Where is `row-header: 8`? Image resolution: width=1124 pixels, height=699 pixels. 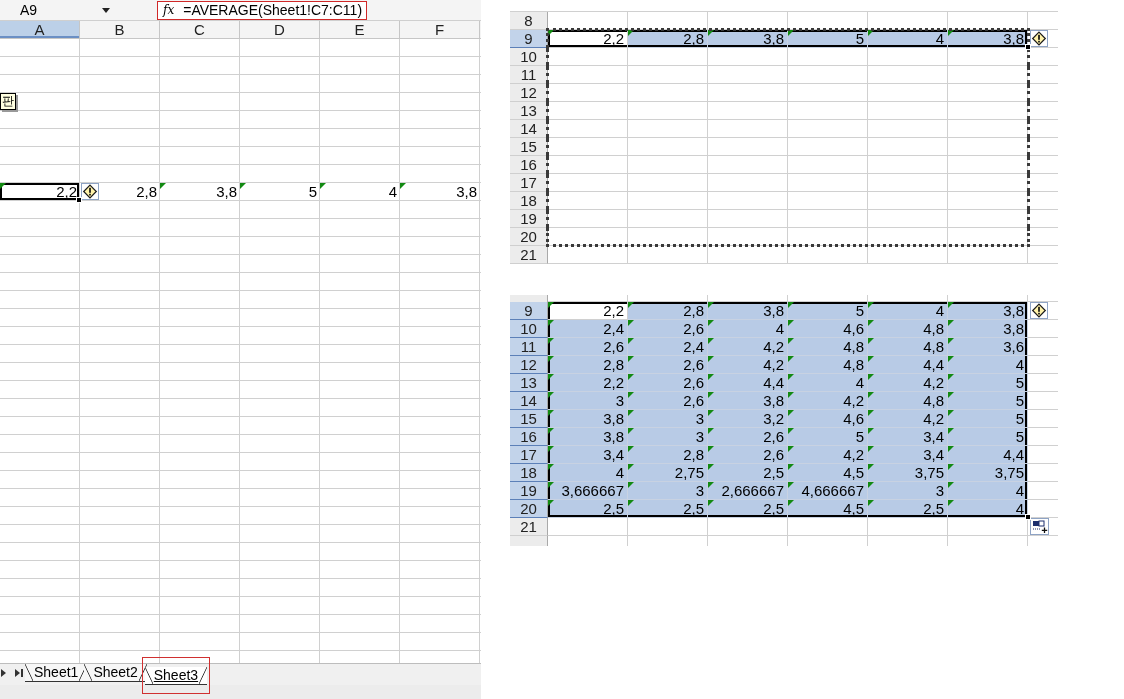
row-header: 8 is located at coordinates (529, 21).